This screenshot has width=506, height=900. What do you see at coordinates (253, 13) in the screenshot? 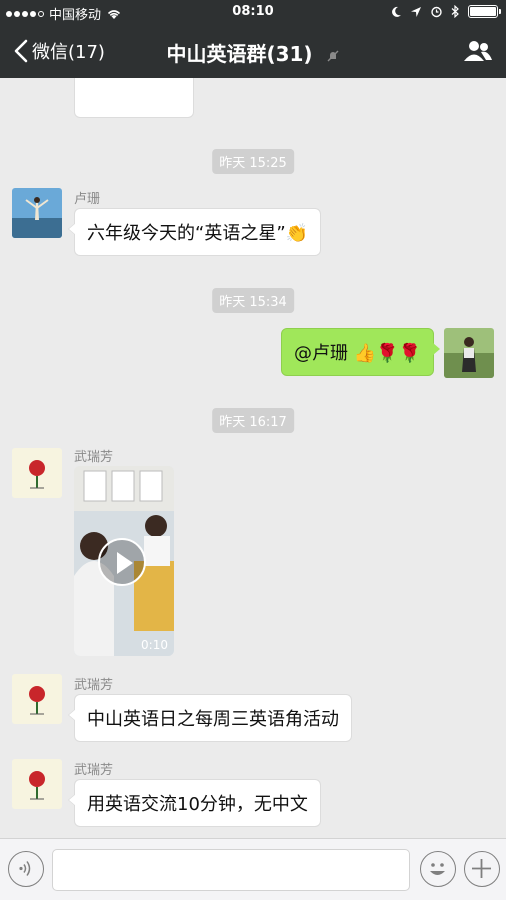
I see `status-bar: 中国移动 08:10` at bounding box center [253, 13].